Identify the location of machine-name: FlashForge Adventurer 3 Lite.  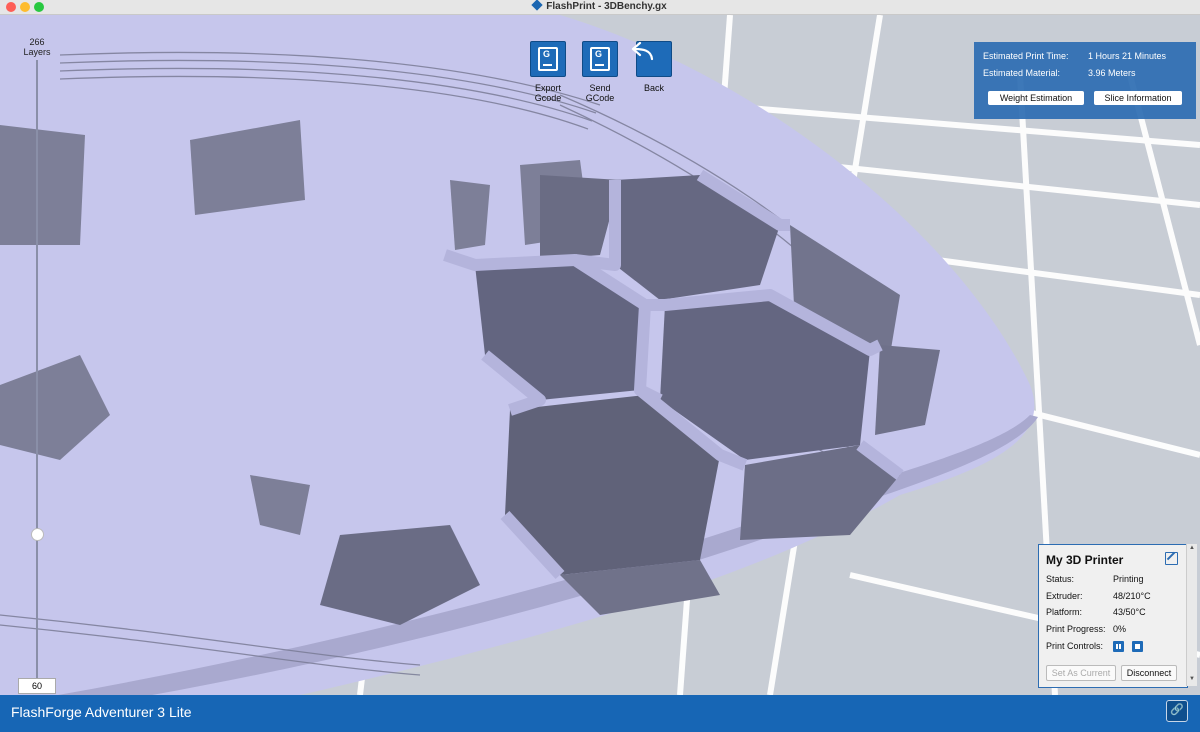
(101, 712).